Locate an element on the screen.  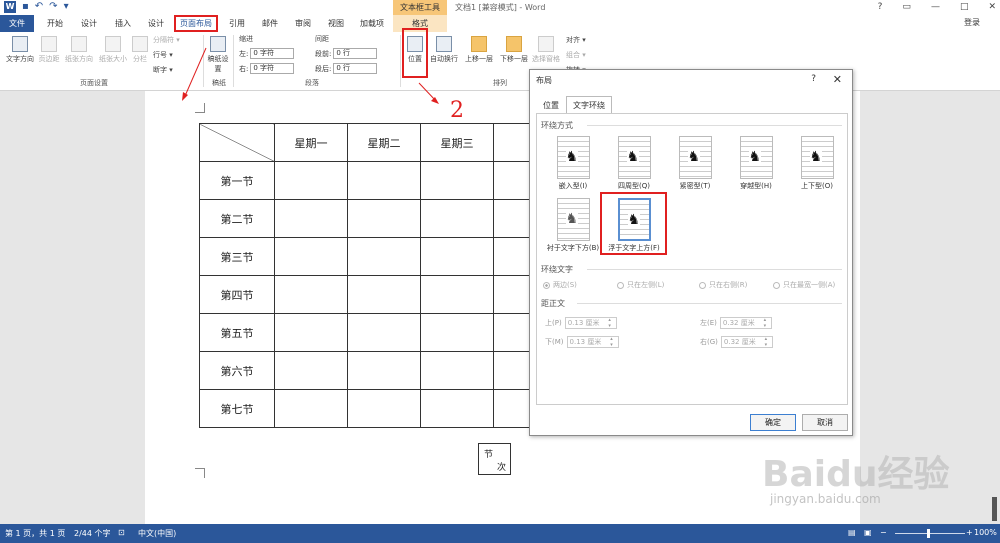
row-header-cell: 第七节 is located at coordinates (237, 408).